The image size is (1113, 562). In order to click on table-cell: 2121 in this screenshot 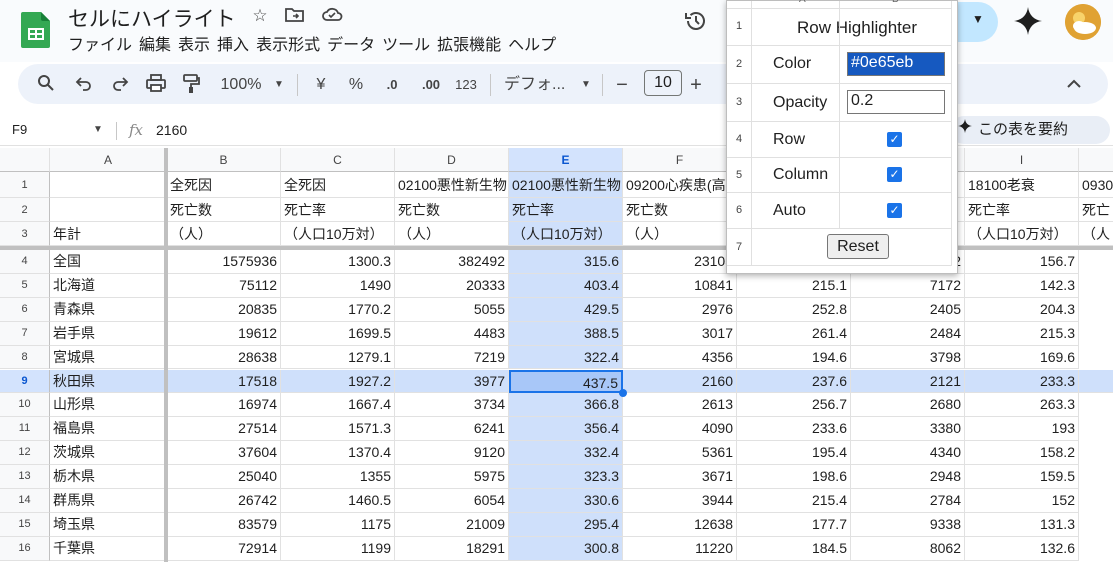, I will do `click(908, 381)`.